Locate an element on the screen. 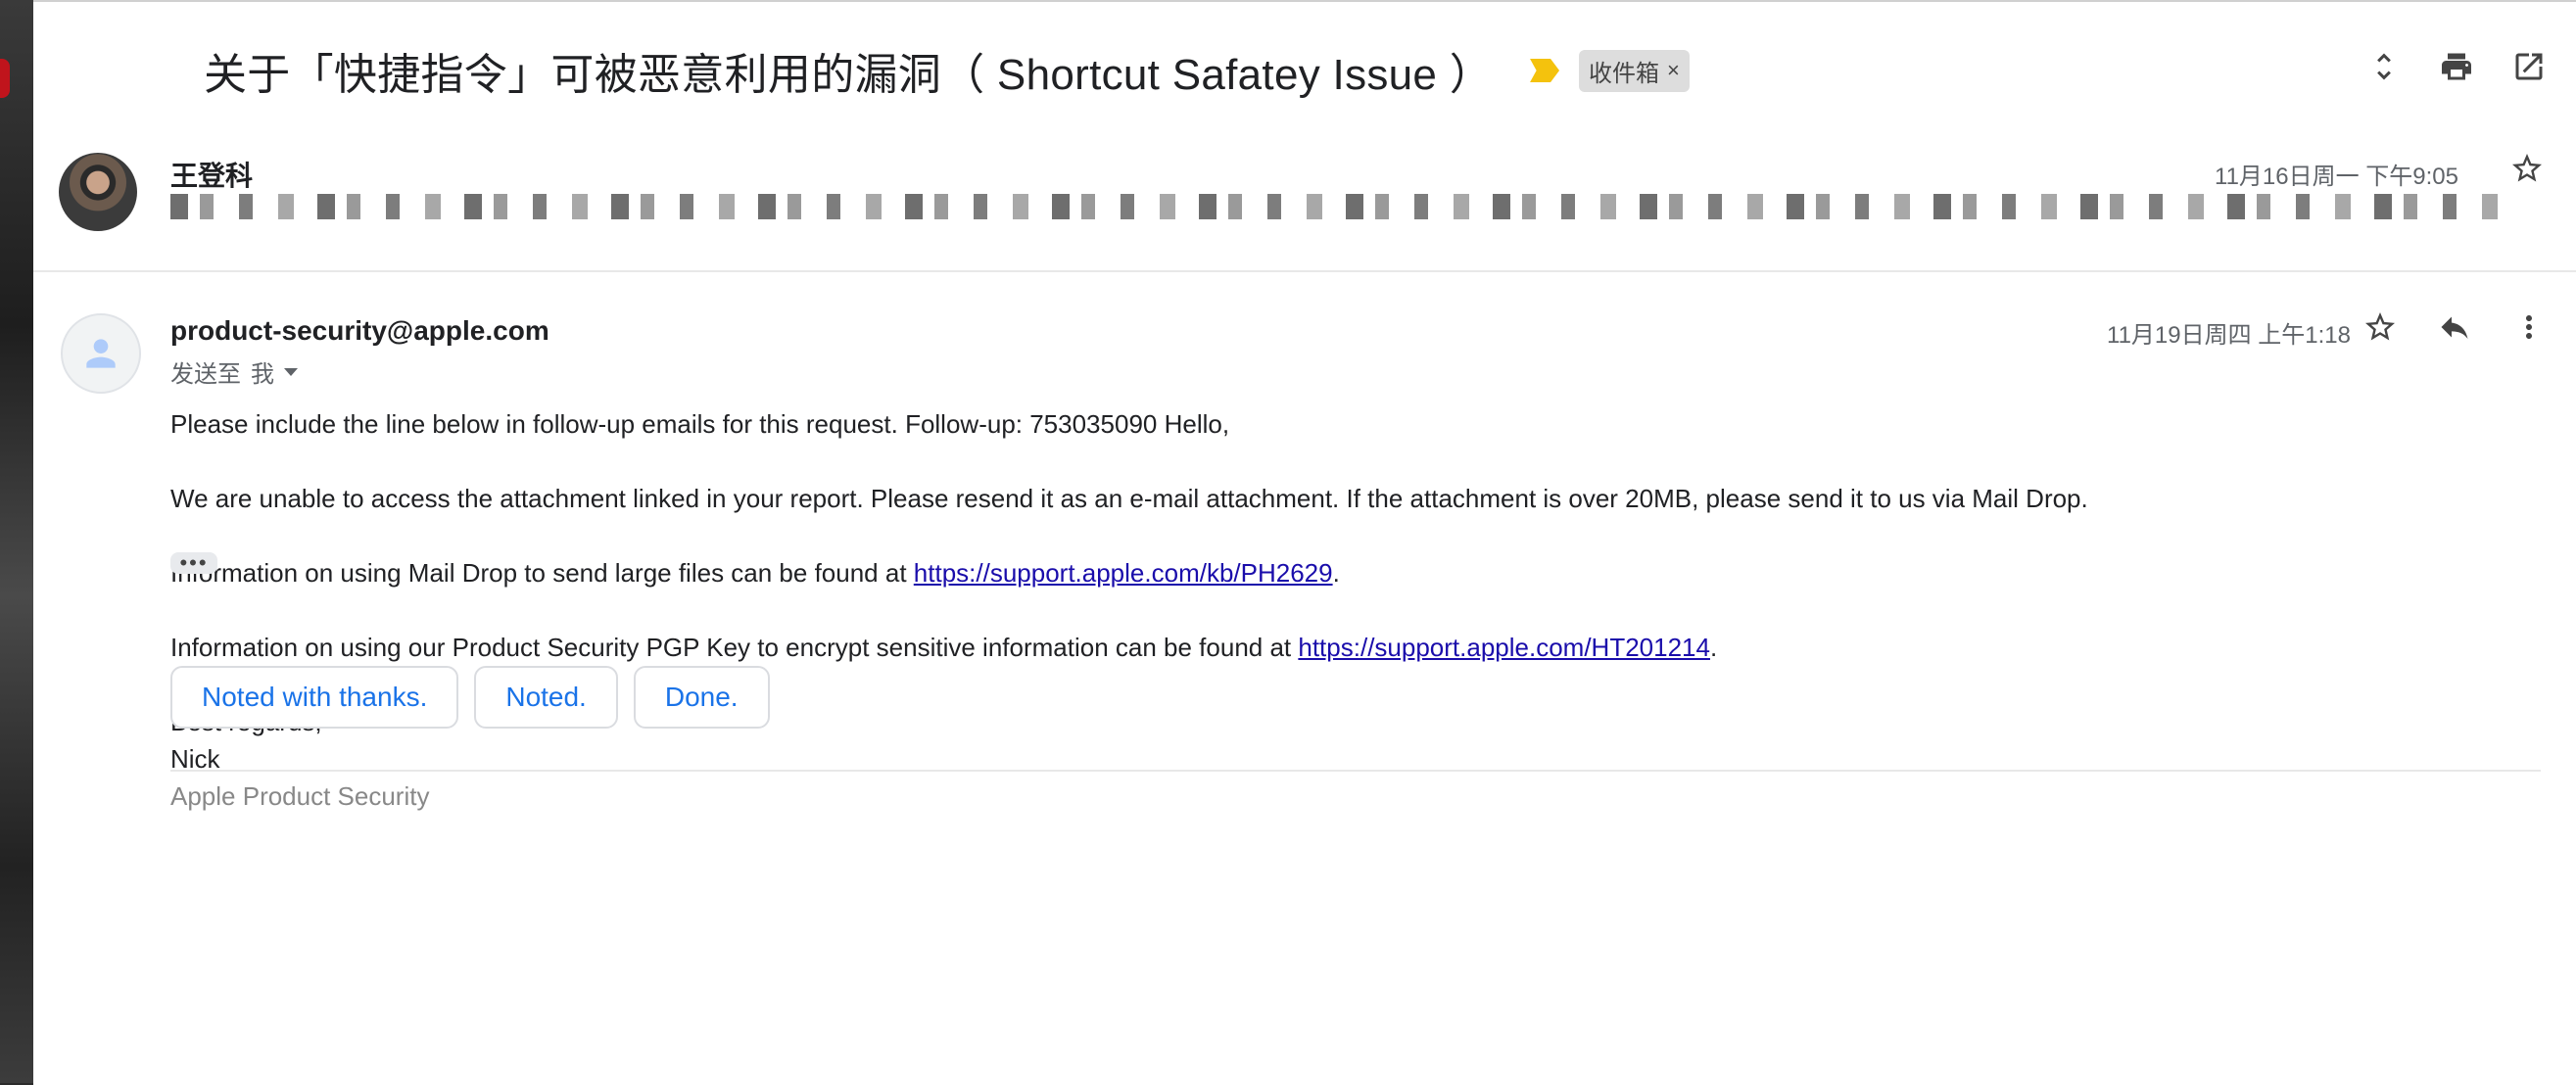 Image resolution: width=2576 pixels, height=1085 pixels. print-icon is located at coordinates (2456, 66).